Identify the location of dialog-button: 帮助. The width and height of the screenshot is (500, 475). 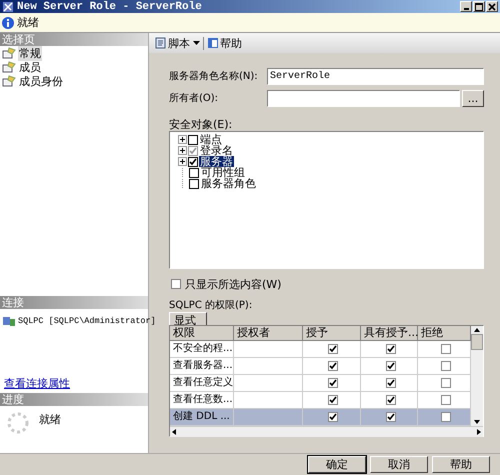
(461, 464).